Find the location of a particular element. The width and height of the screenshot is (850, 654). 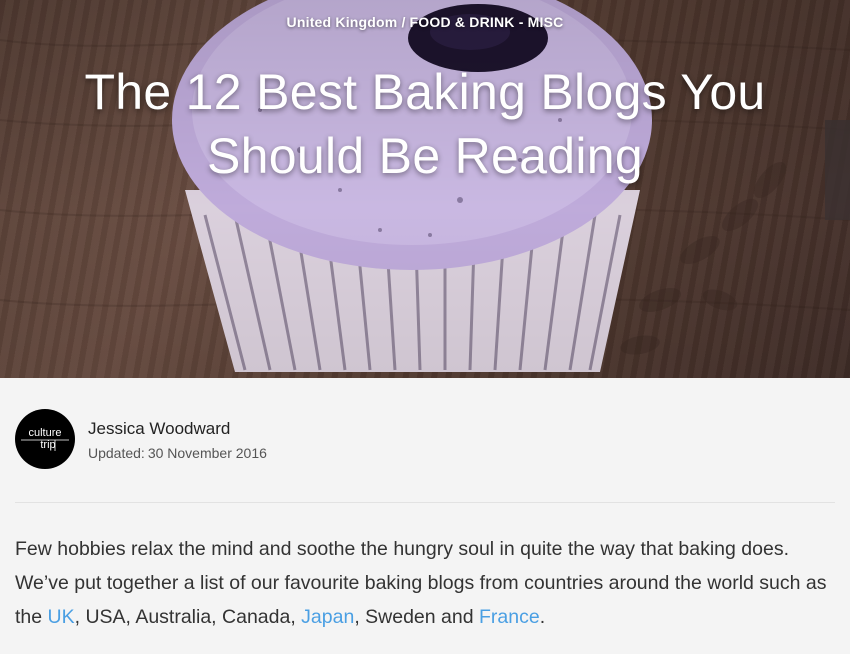

intro-text-2: , USA, Australia, Canada, is located at coordinates (188, 617).